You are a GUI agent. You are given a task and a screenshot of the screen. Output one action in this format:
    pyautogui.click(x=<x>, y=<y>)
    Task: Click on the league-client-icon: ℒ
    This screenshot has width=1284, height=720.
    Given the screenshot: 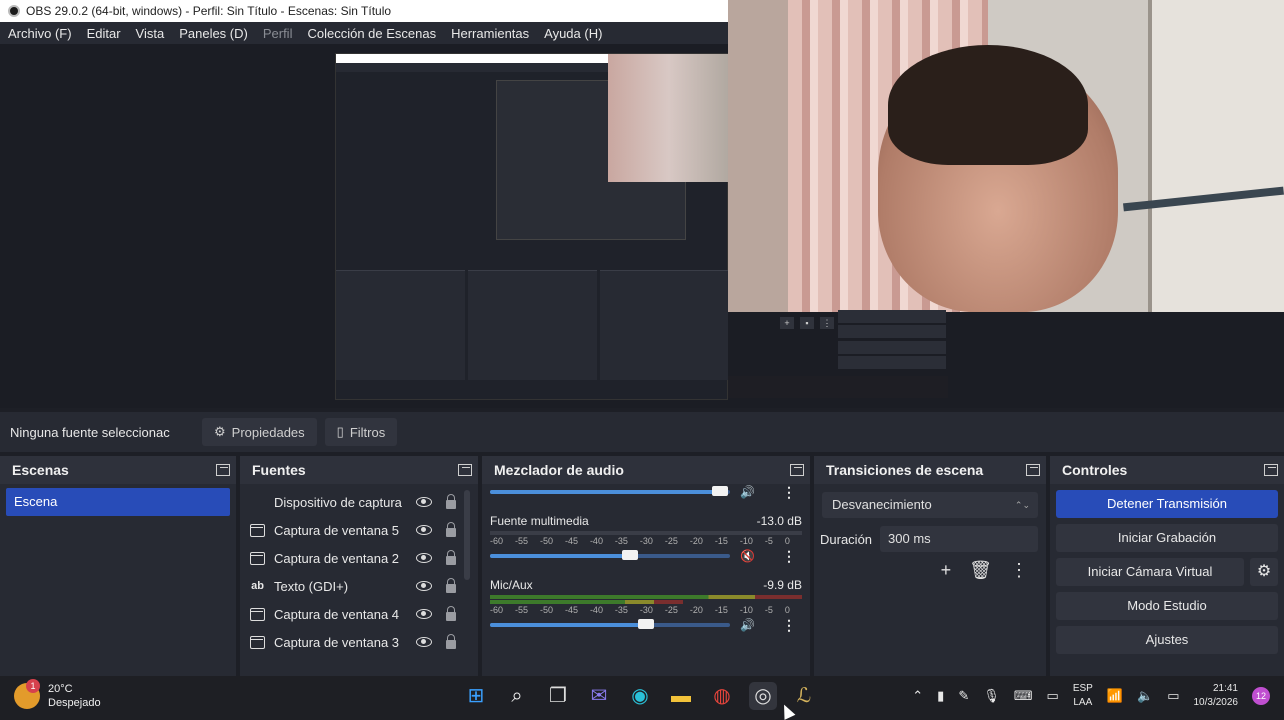 What is the action you would take?
    pyautogui.click(x=804, y=696)
    